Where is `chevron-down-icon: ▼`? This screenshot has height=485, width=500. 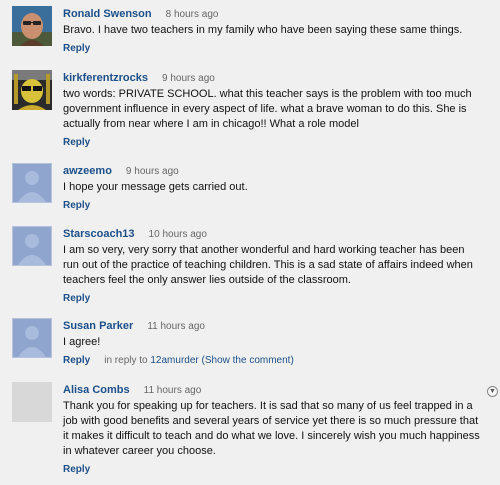 chevron-down-icon: ▼ is located at coordinates (492, 391).